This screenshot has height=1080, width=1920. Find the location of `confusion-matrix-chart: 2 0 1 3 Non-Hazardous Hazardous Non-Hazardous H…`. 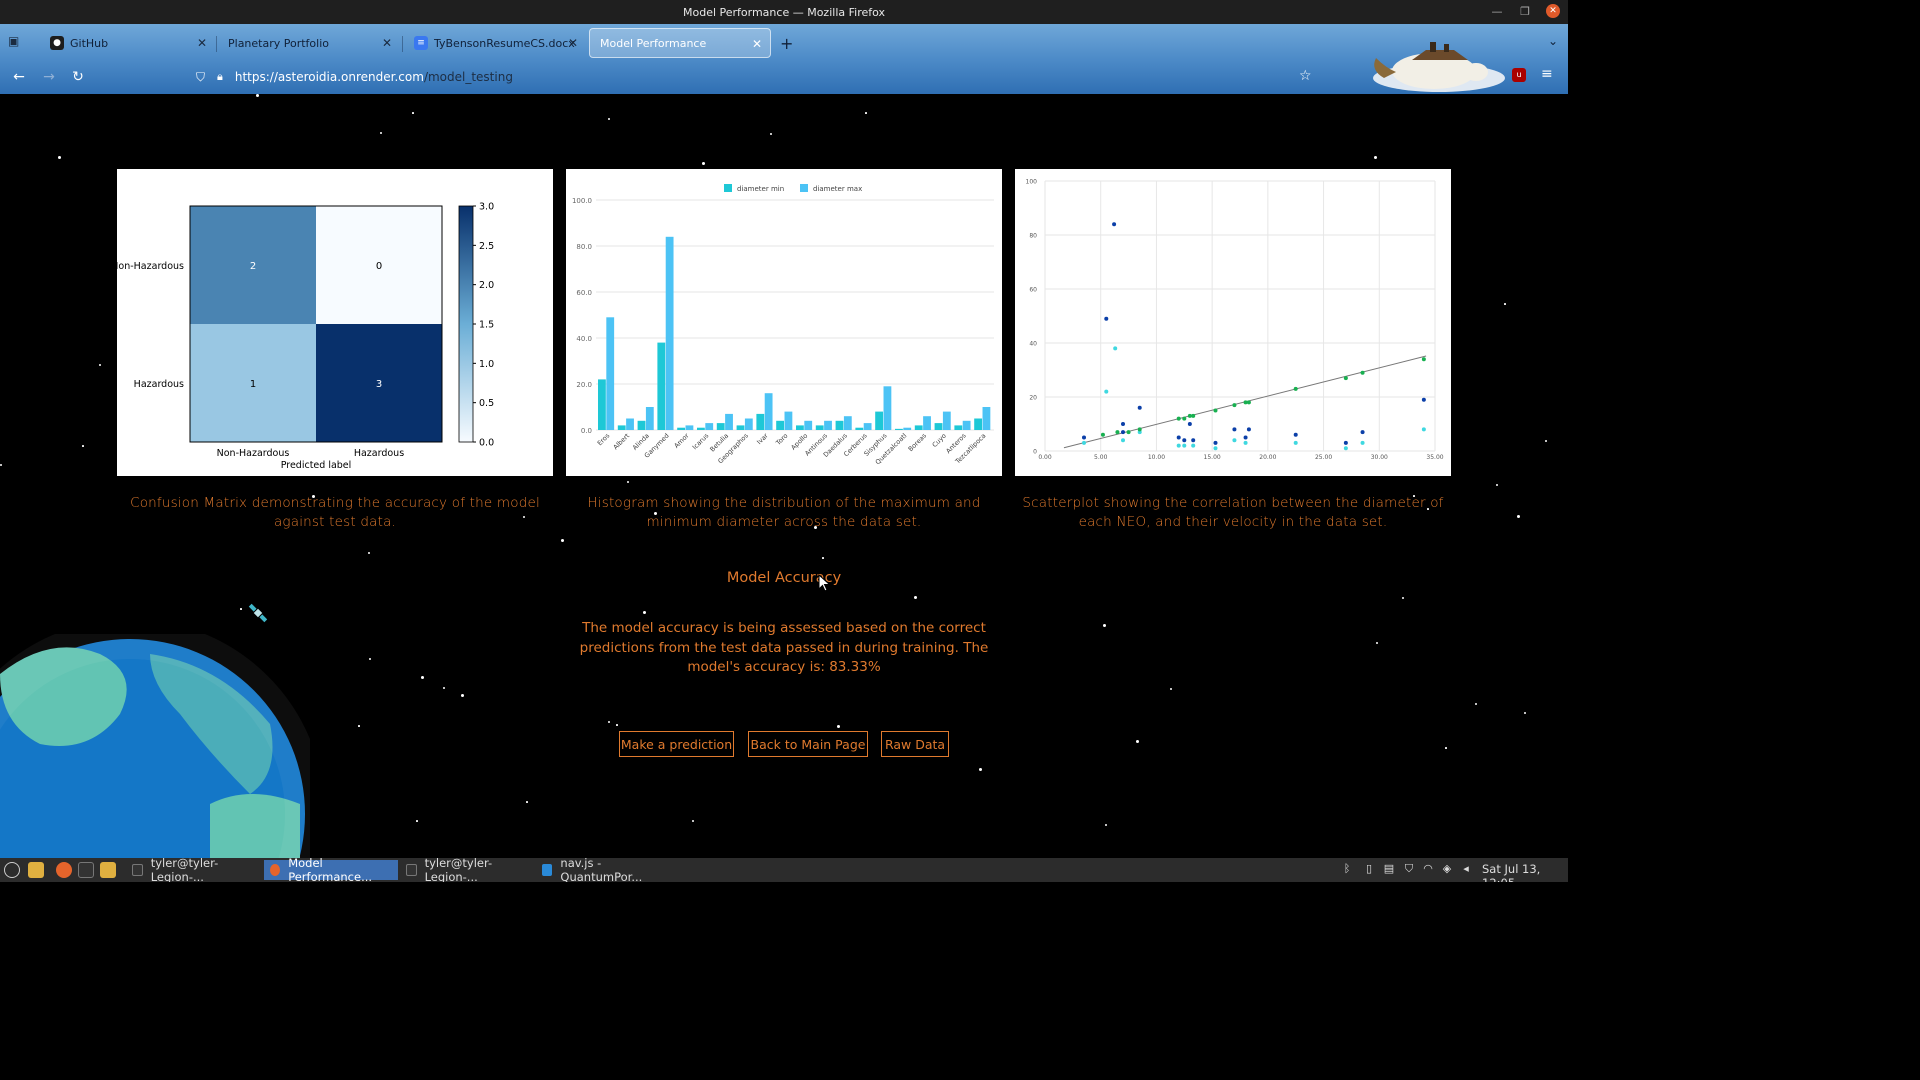

confusion-matrix-chart: 2 0 1 3 Non-Hazardous Hazardous Non-Hazardous H… is located at coordinates (302, 337).